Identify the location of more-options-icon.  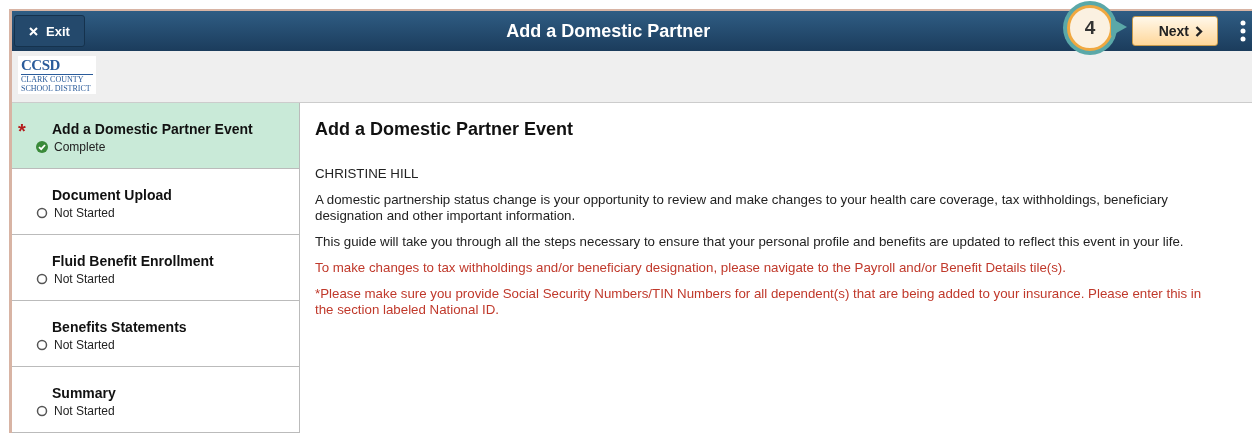
(1243, 31).